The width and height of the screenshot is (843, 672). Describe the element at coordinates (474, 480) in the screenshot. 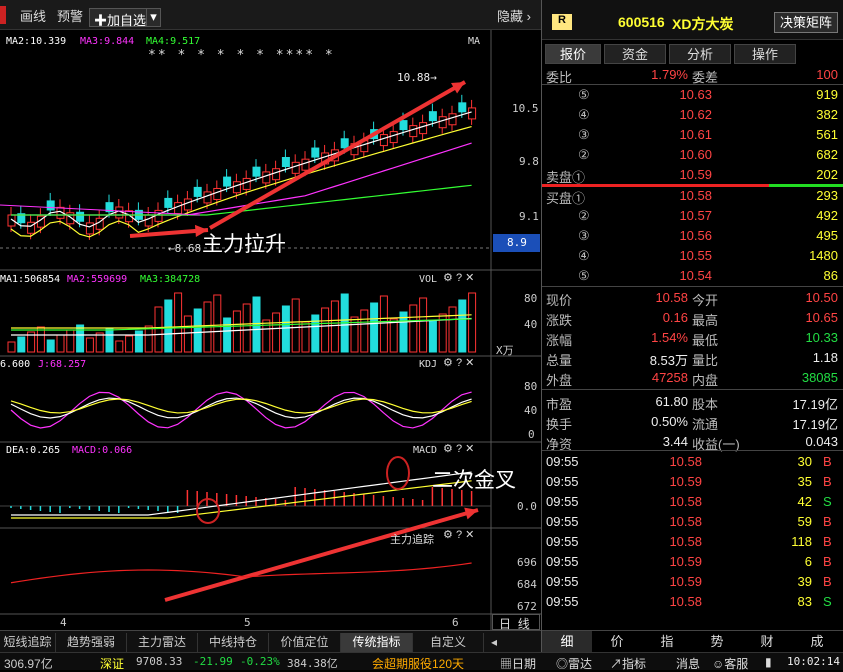

I see `golden-cross-annotation: 二次金叉` at that location.